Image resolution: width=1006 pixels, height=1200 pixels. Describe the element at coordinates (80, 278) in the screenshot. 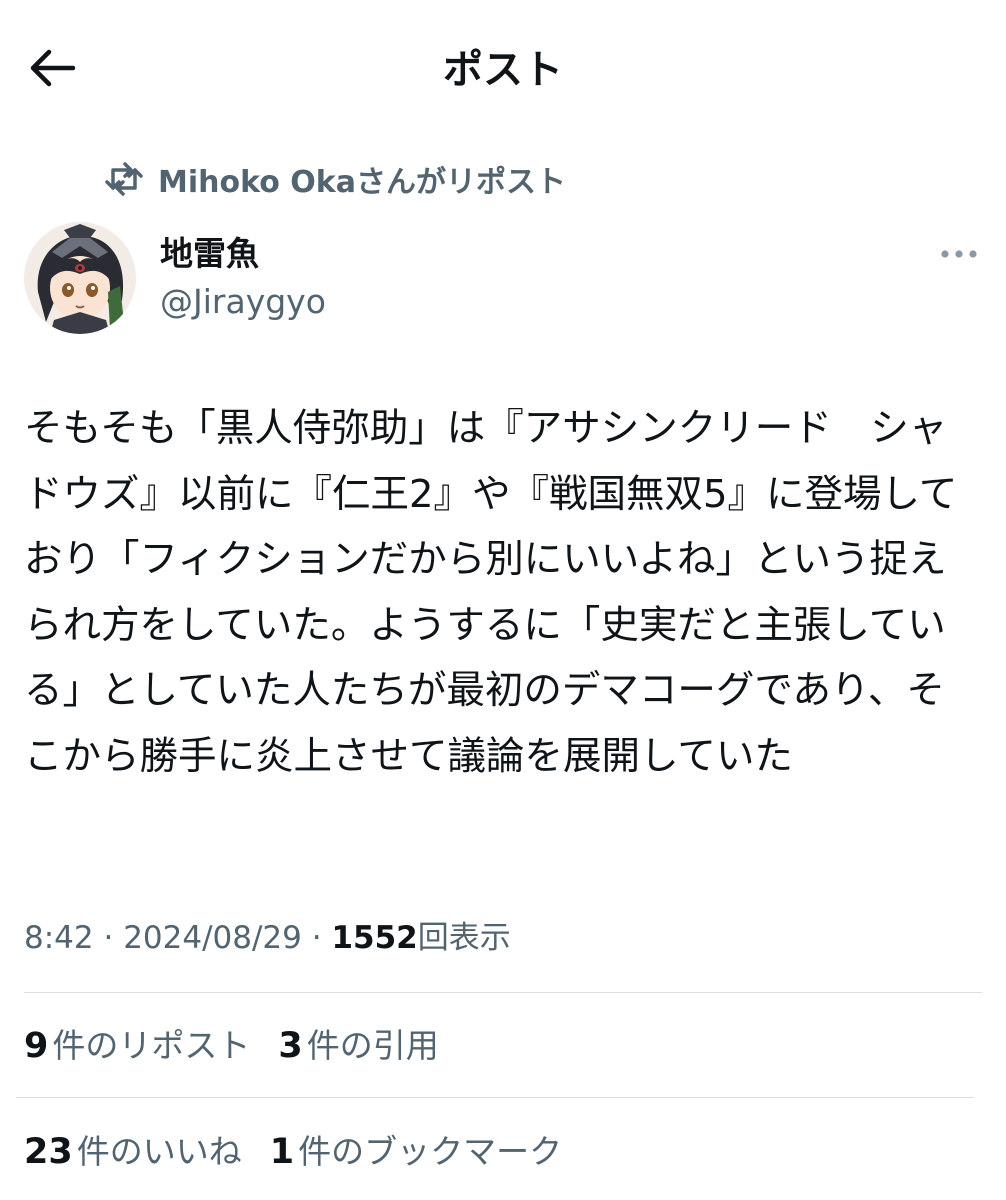

I see `avatar` at that location.